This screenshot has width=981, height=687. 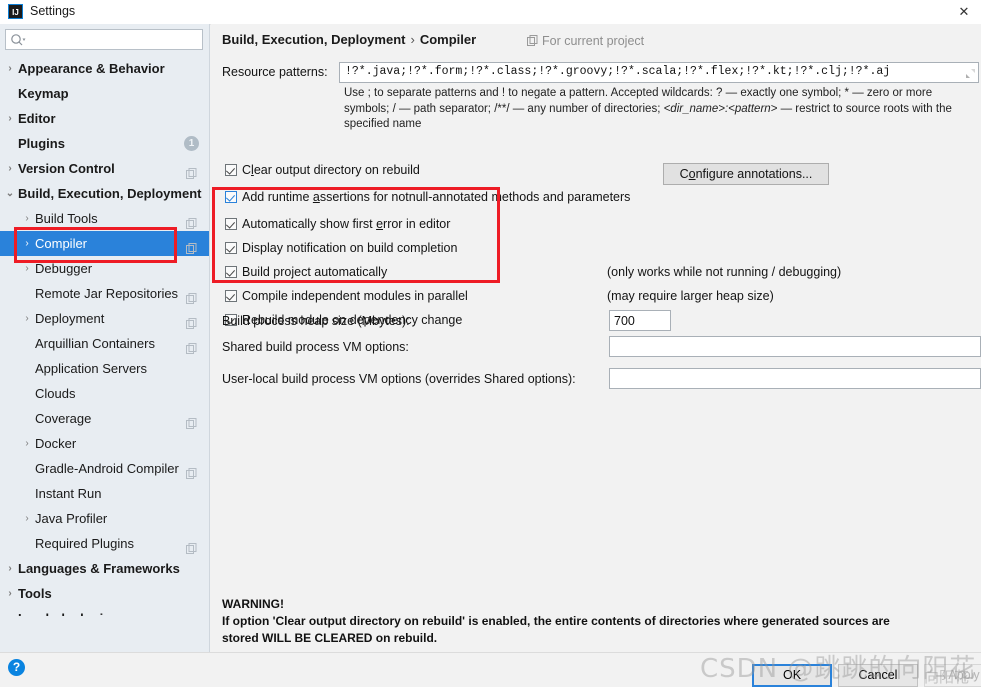 I want to click on sidebar-item-label: Keymap, so click(x=43, y=93).